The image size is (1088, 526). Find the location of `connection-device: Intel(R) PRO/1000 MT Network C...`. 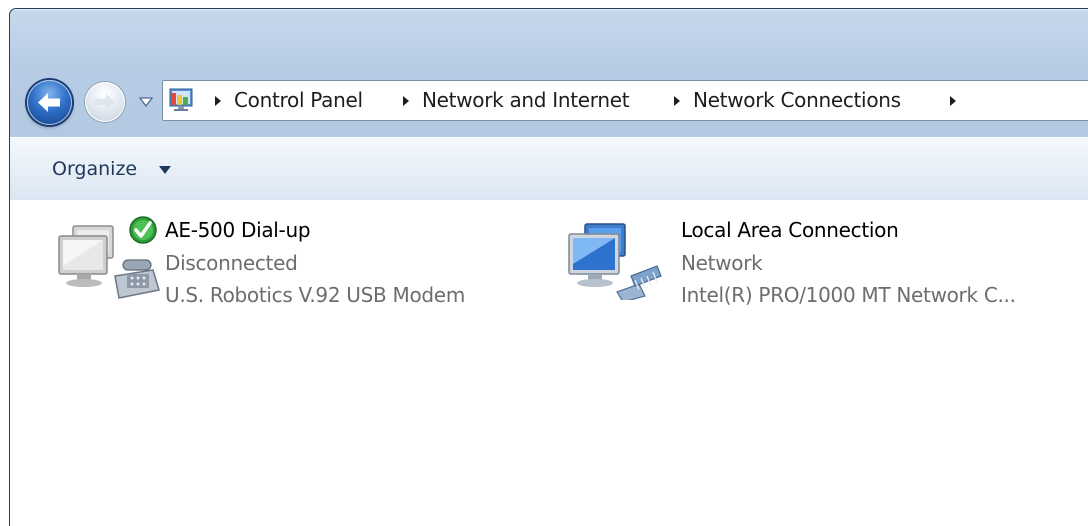

connection-device: Intel(R) PRO/1000 MT Network C... is located at coordinates (848, 295).